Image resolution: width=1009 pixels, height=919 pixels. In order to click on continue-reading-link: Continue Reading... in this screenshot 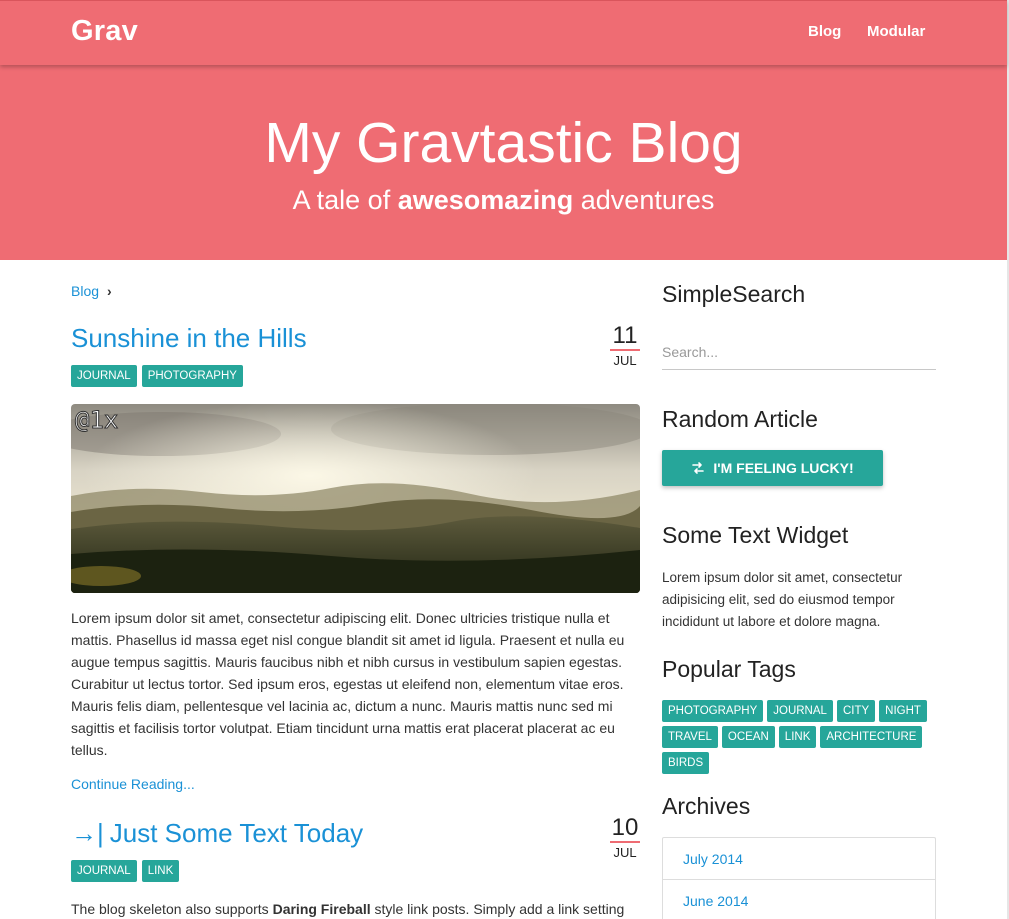, I will do `click(133, 784)`.